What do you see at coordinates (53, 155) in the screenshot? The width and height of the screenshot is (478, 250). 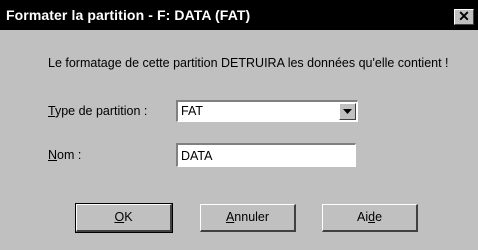 I see `name-mnemonic: N` at bounding box center [53, 155].